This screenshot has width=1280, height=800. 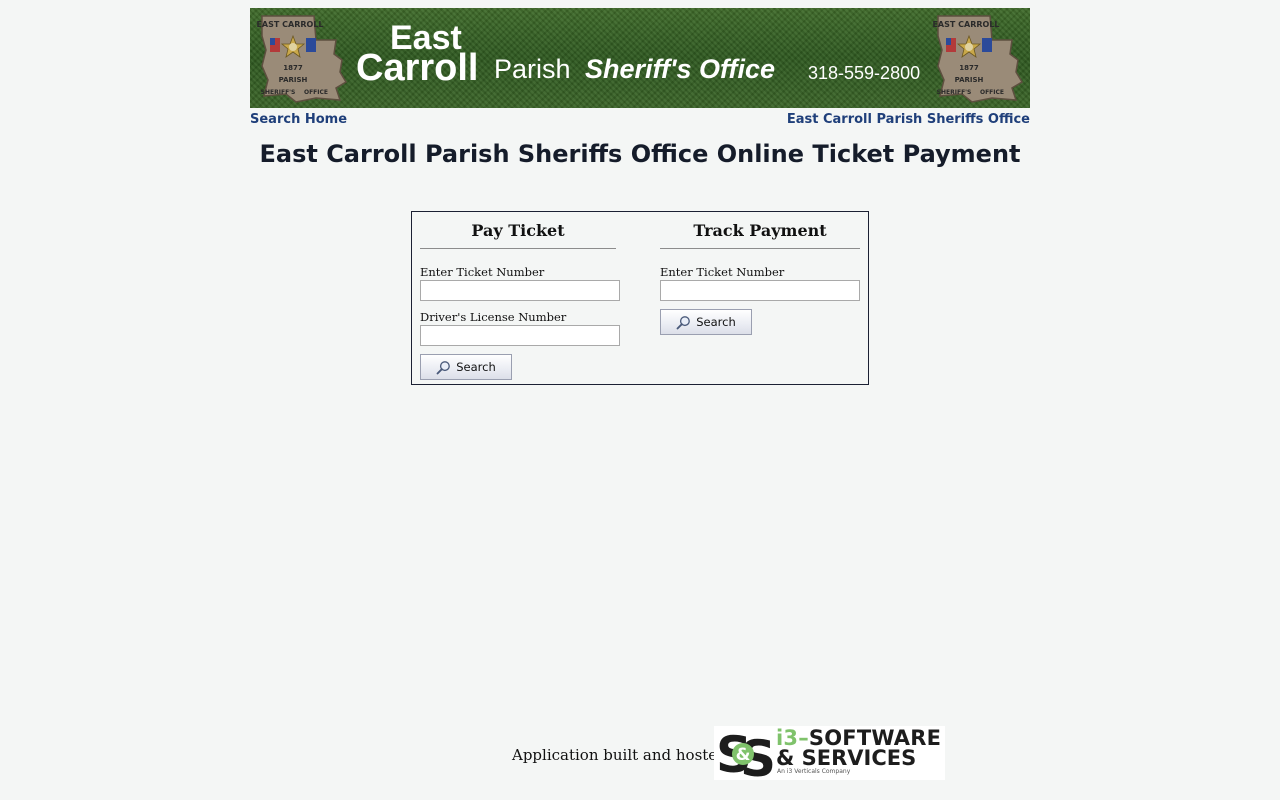 I want to click on pay-ticket-title: Pay Ticket, so click(x=518, y=230).